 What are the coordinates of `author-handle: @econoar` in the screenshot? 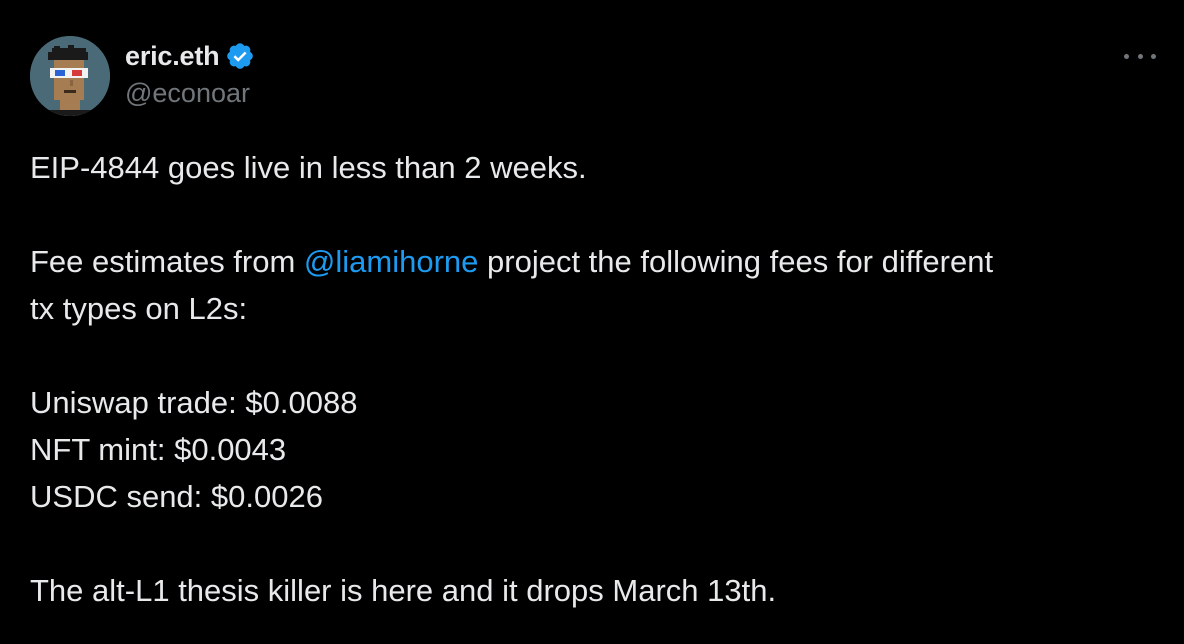 It's located at (190, 93).